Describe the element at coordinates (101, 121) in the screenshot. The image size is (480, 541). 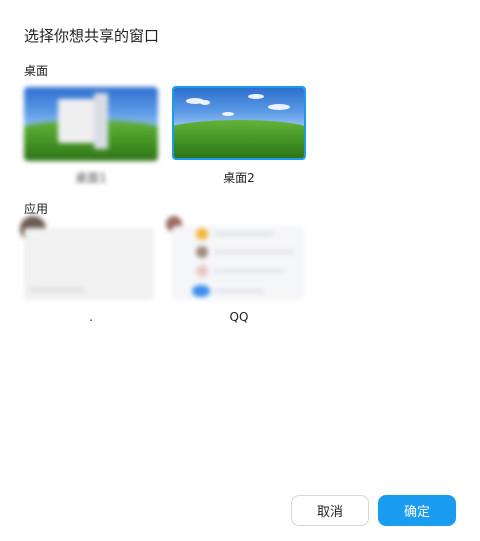
I see `window-preview-side` at that location.